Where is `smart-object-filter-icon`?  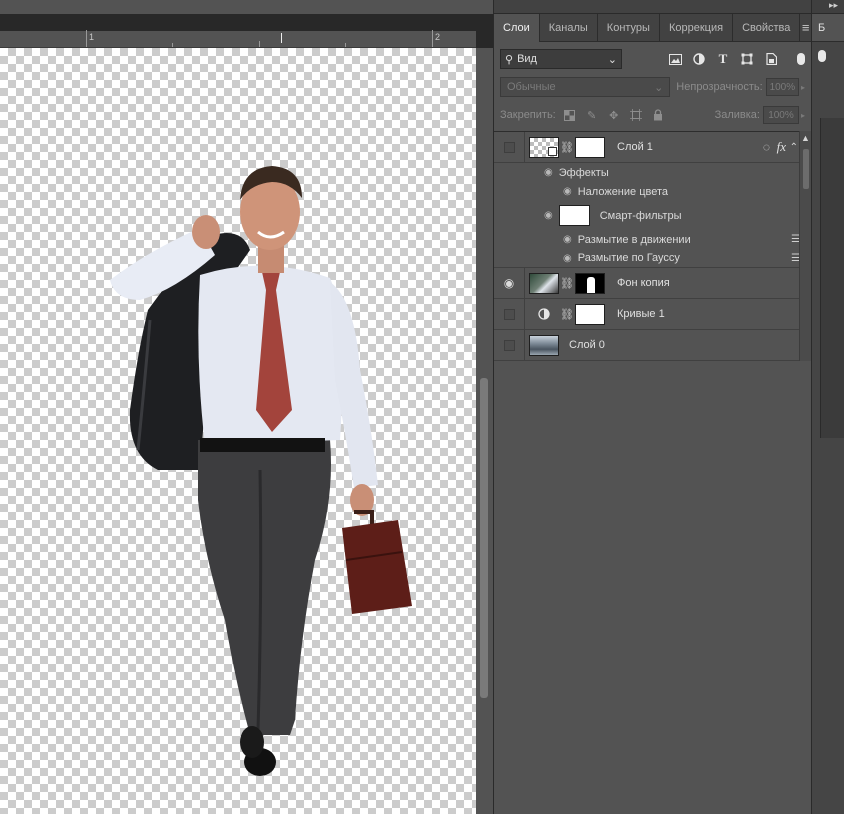
smart-object-filter-icon is located at coordinates (771, 59).